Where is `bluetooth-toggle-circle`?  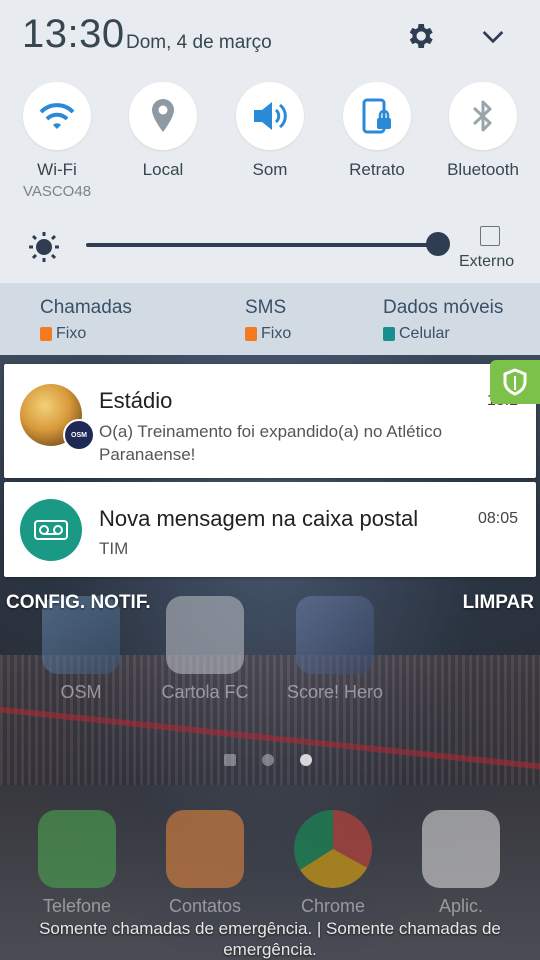
bluetooth-toggle-circle is located at coordinates (483, 116).